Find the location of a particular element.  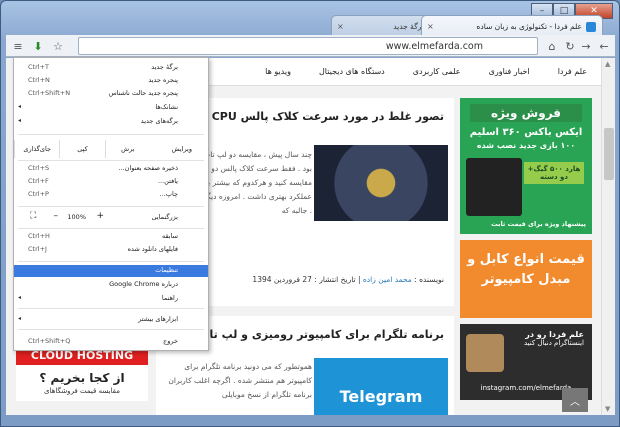

scroll-to-top-button: ︿ is located at coordinates (575, 400).